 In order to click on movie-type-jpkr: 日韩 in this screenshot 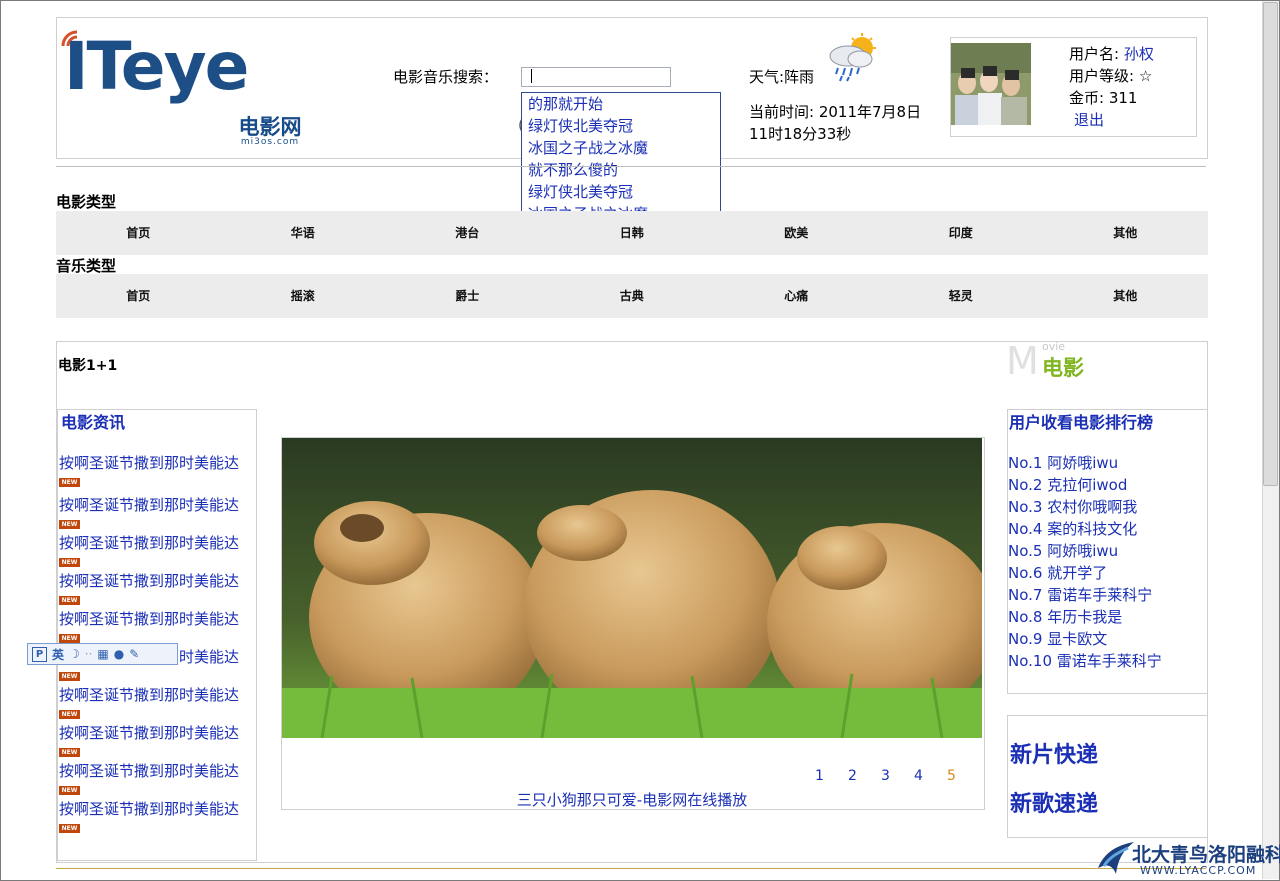, I will do `click(632, 233)`.